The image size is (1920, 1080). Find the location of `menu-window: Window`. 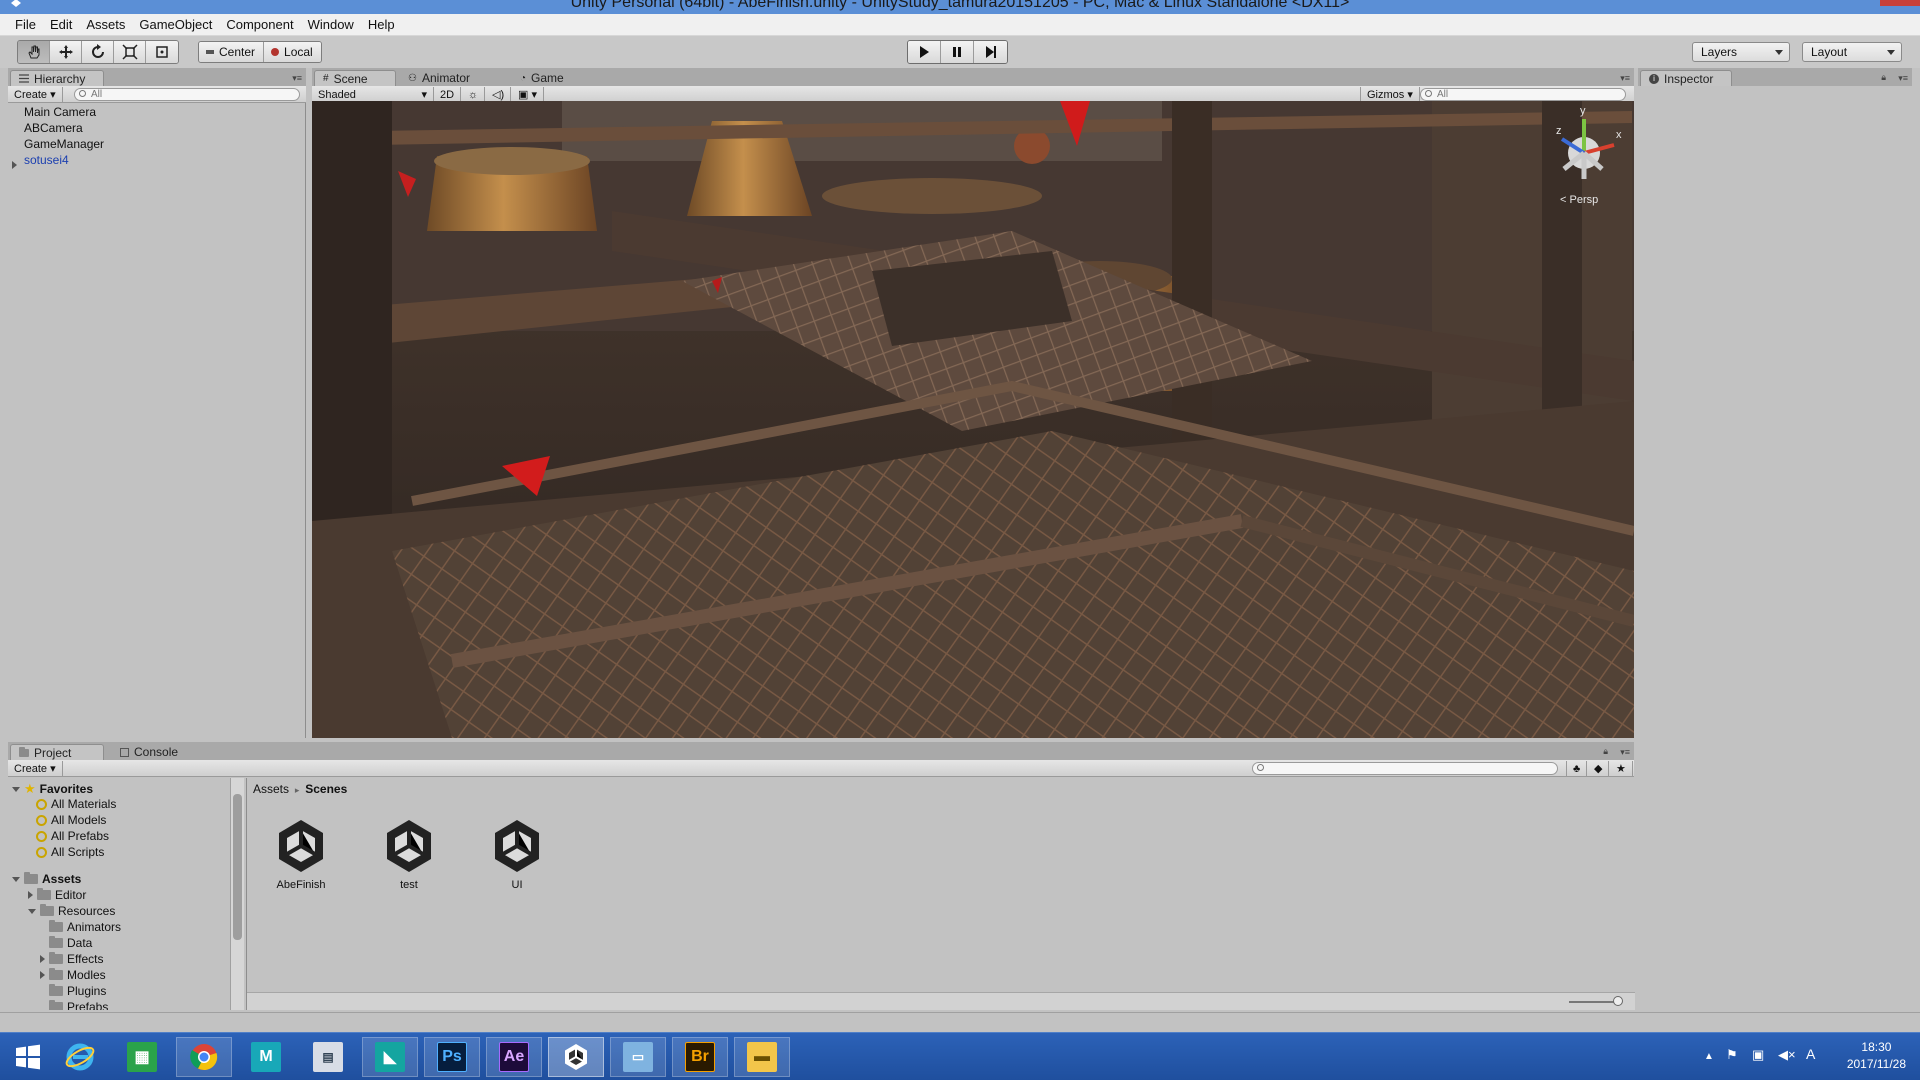

menu-window: Window is located at coordinates (331, 25).